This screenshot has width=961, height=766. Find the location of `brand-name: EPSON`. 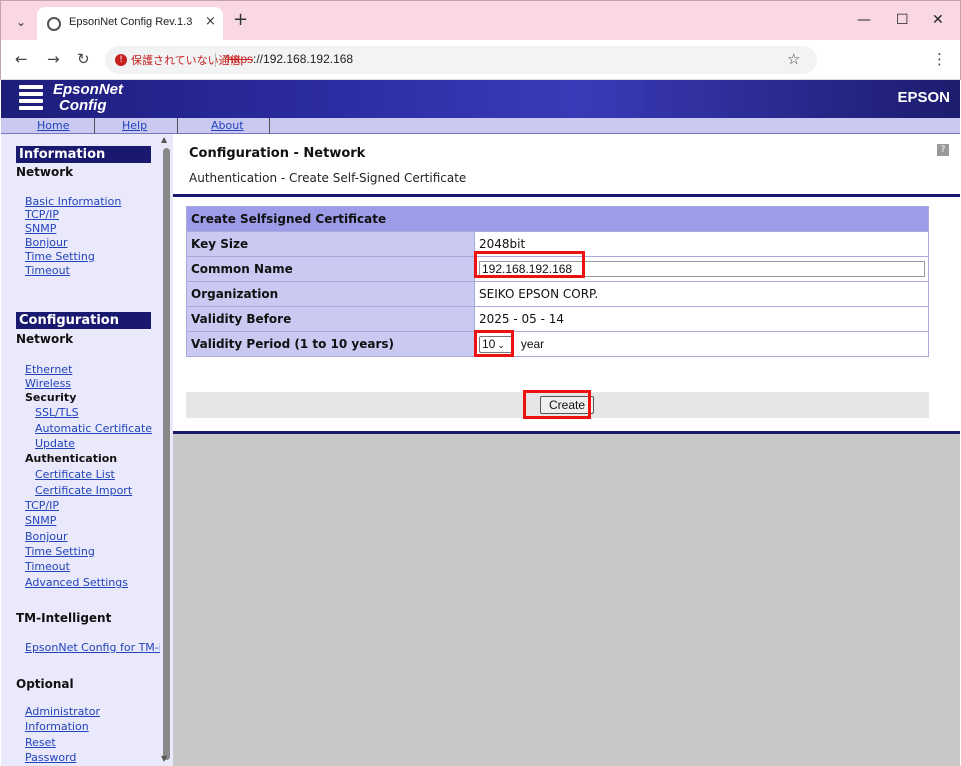

brand-name: EPSON is located at coordinates (923, 97).